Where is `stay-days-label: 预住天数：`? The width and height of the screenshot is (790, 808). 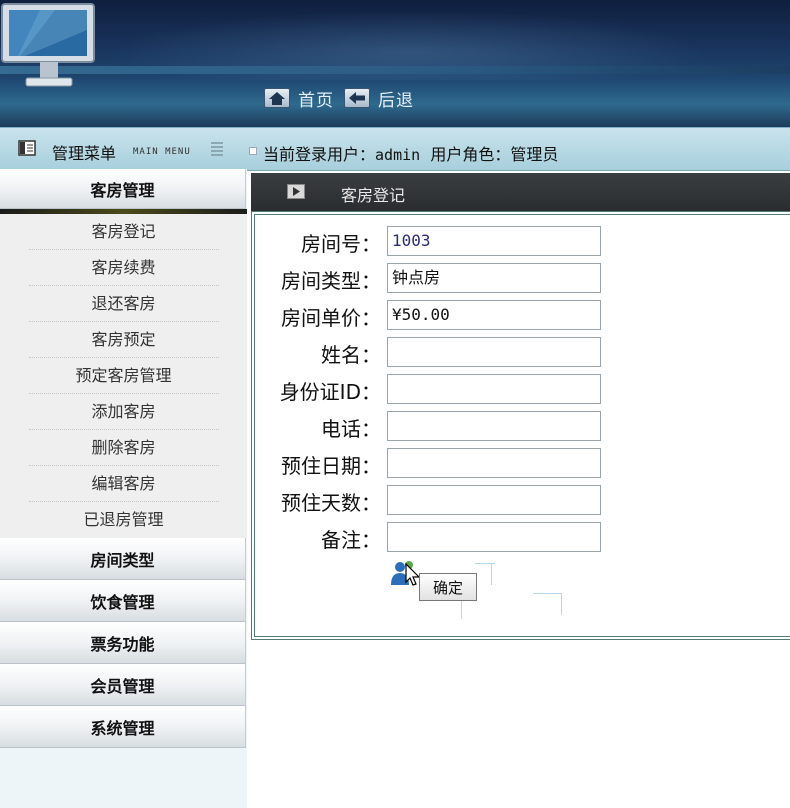 stay-days-label: 预住天数： is located at coordinates (331, 503).